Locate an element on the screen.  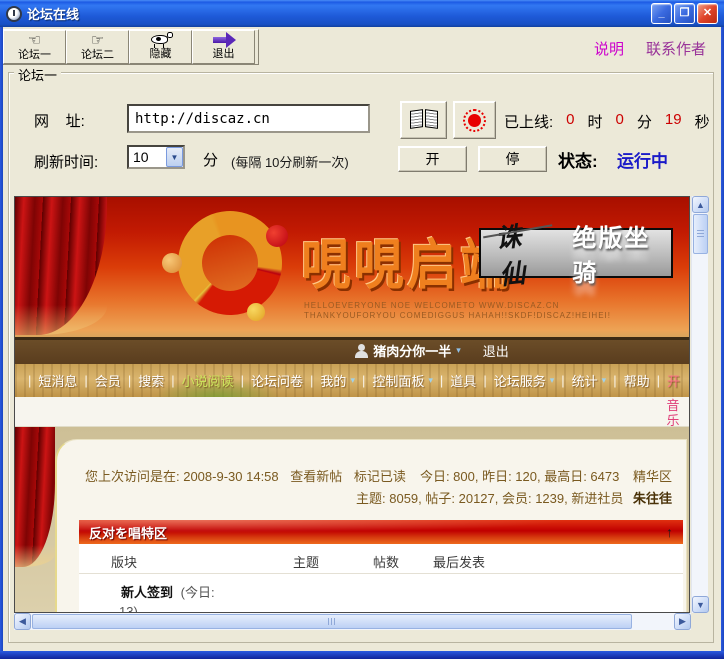
book-icon is located at coordinates (423, 119).